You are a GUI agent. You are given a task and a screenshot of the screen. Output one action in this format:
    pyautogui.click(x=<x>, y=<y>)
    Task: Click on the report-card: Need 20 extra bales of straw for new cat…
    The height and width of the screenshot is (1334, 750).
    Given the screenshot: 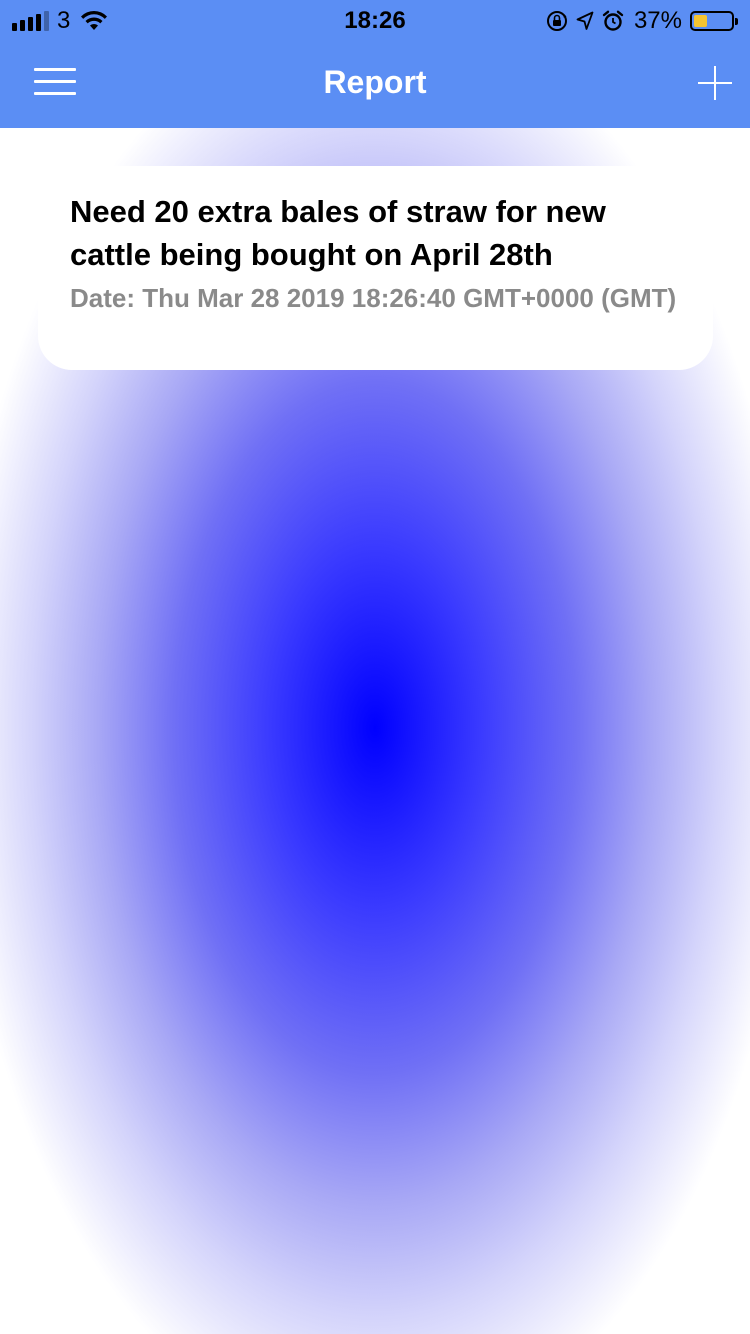 What is the action you would take?
    pyautogui.click(x=375, y=268)
    